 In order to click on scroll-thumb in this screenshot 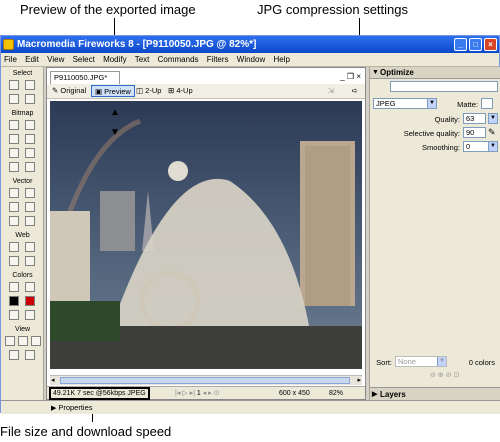, I will do `click(205, 380)`.